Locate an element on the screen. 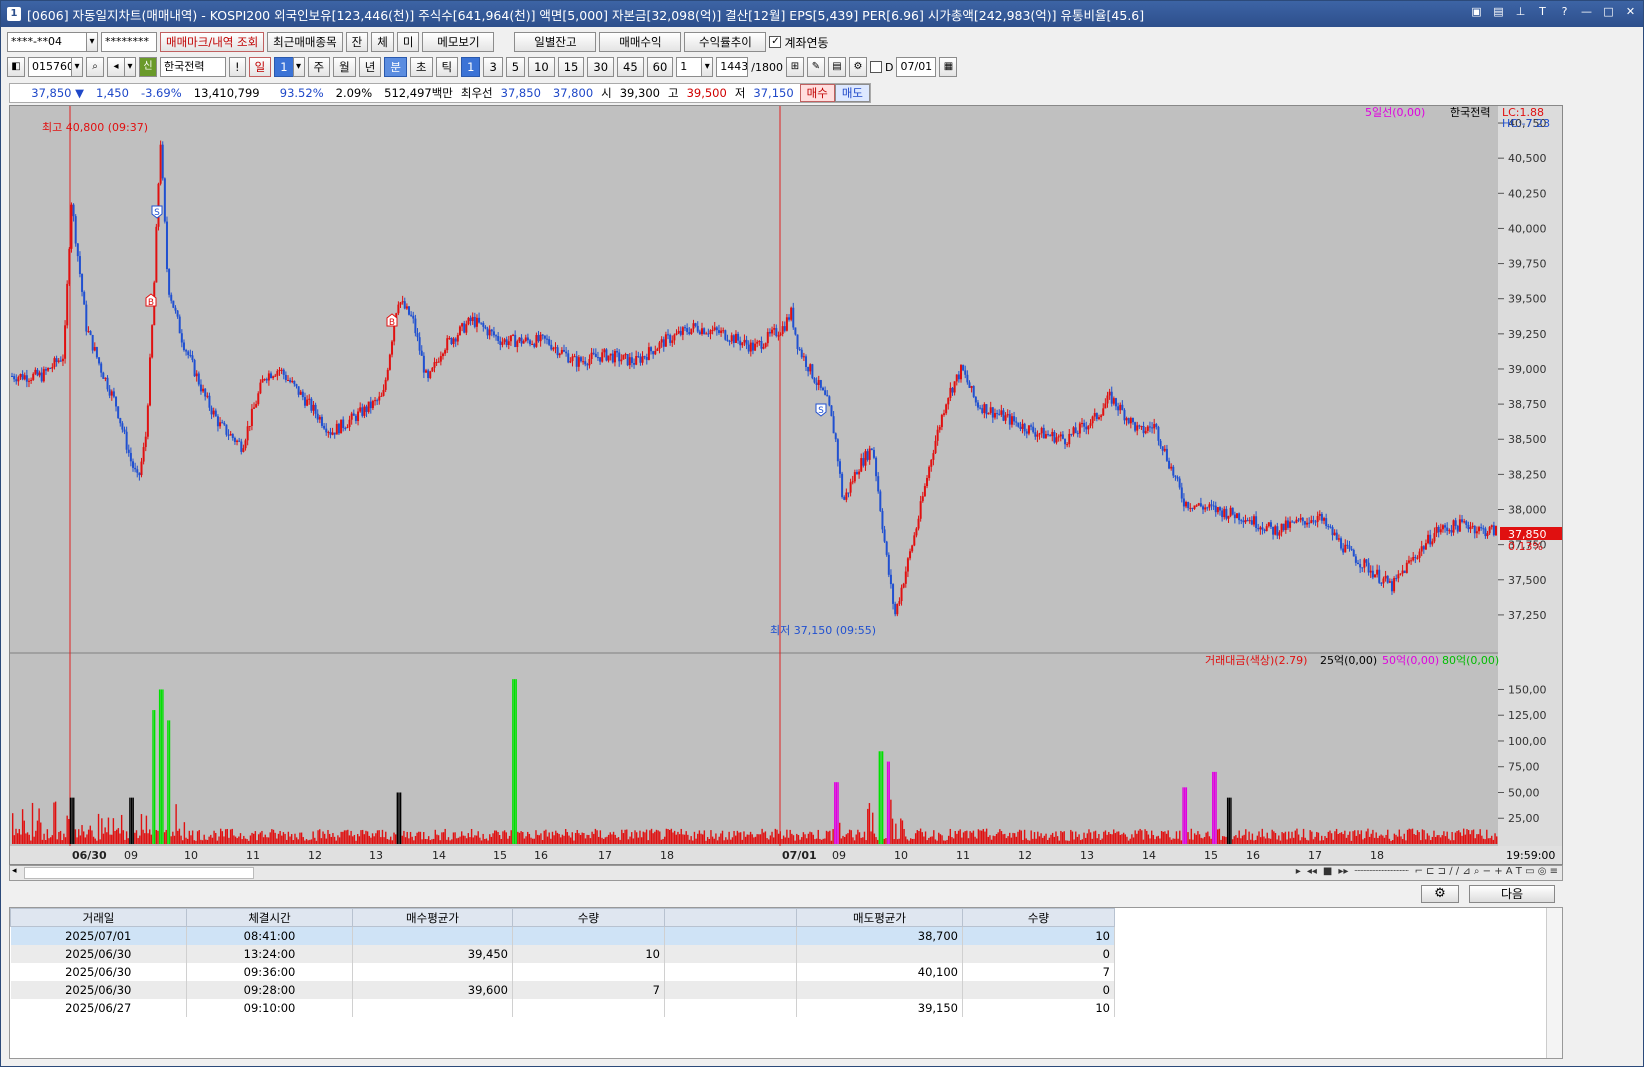  bar-count-input: 1443 is located at coordinates (732, 67).